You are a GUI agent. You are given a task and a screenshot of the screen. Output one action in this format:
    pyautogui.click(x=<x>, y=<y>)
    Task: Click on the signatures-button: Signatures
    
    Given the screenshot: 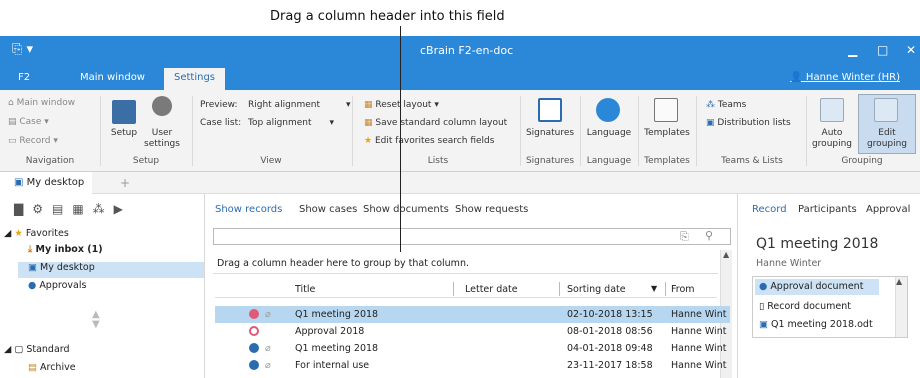 What is the action you would take?
    pyautogui.click(x=550, y=133)
    